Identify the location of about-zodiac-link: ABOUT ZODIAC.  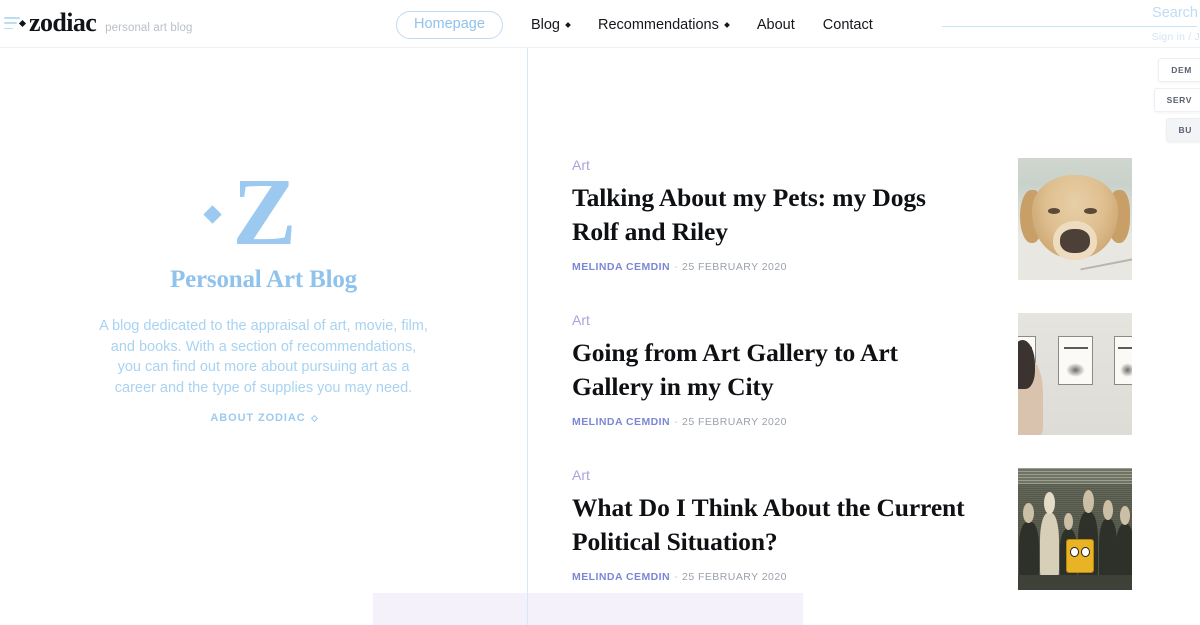
(264, 418).